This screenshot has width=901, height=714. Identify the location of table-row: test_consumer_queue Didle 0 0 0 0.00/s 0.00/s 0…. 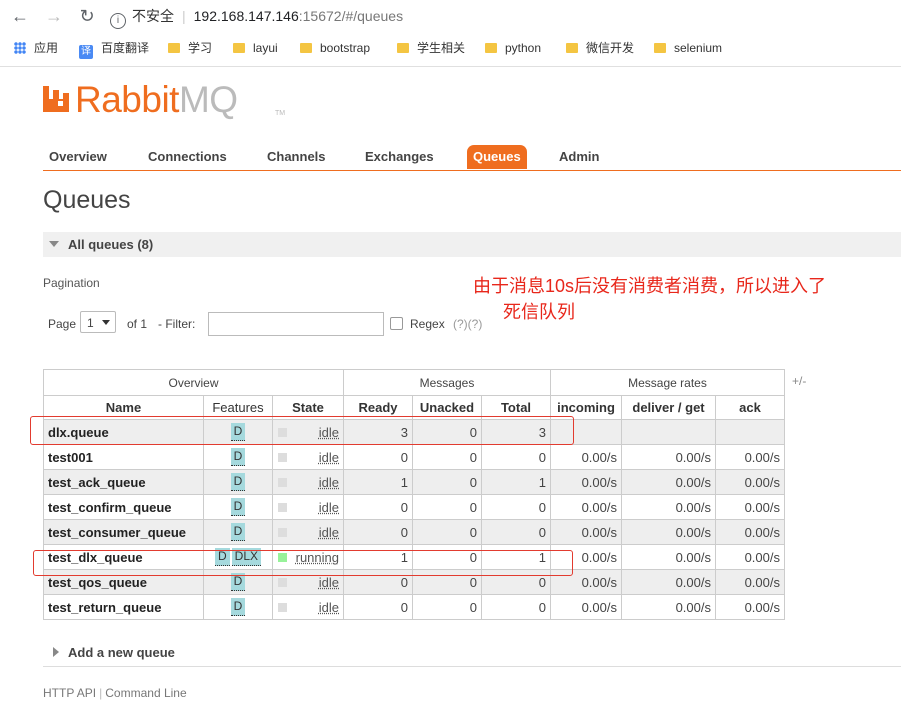
(414, 532).